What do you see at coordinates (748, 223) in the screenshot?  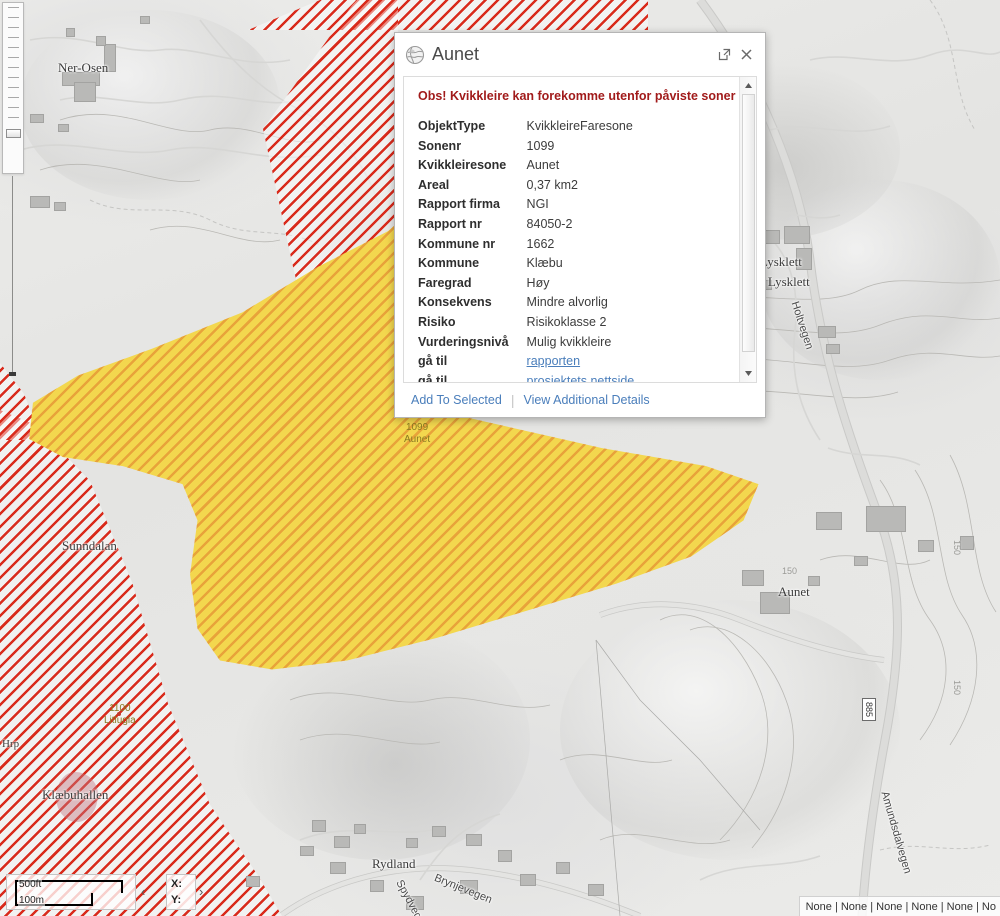 I see `scrollbar-thumb` at bounding box center [748, 223].